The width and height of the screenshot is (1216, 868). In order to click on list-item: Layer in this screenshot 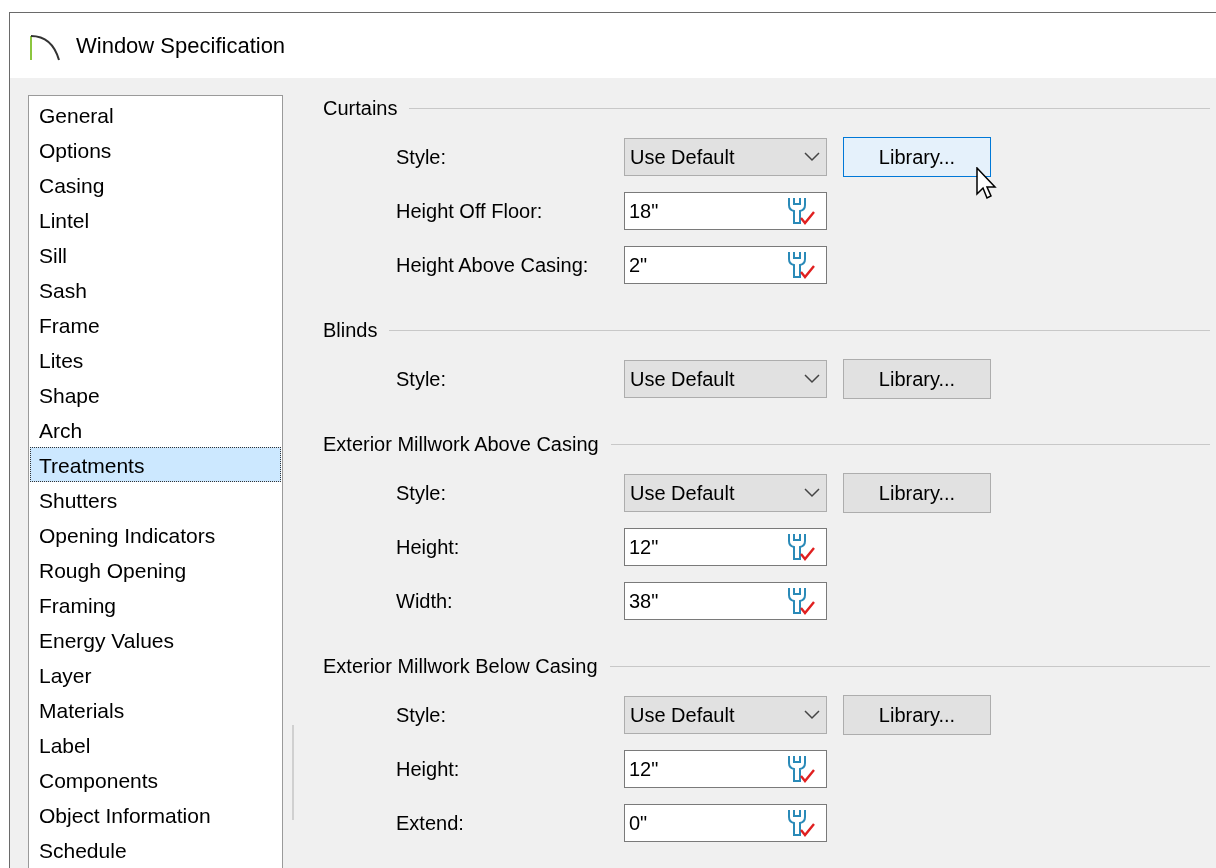, I will do `click(155, 674)`.